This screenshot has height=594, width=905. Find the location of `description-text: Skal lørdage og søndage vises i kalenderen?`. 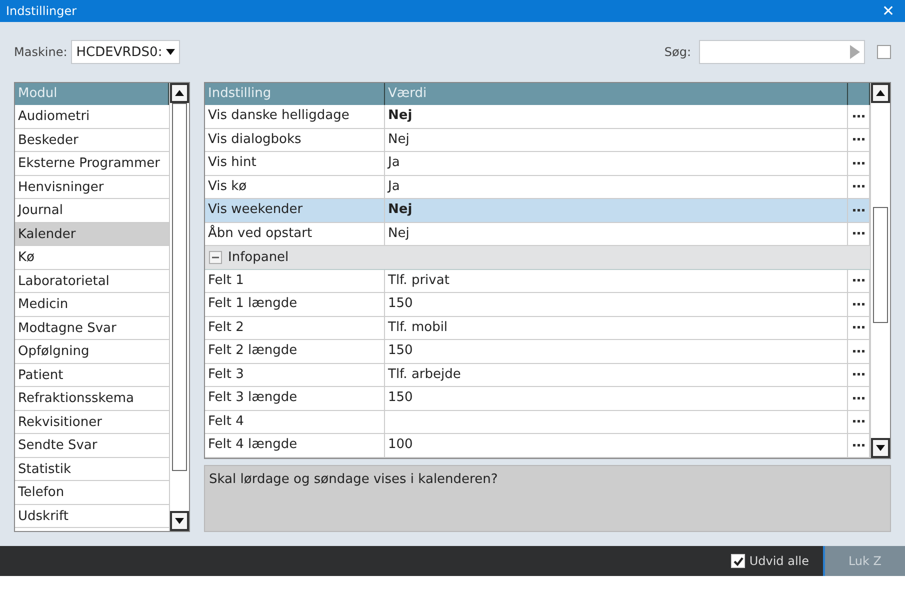

description-text: Skal lørdage og søndage vises i kalenderen? is located at coordinates (353, 479).